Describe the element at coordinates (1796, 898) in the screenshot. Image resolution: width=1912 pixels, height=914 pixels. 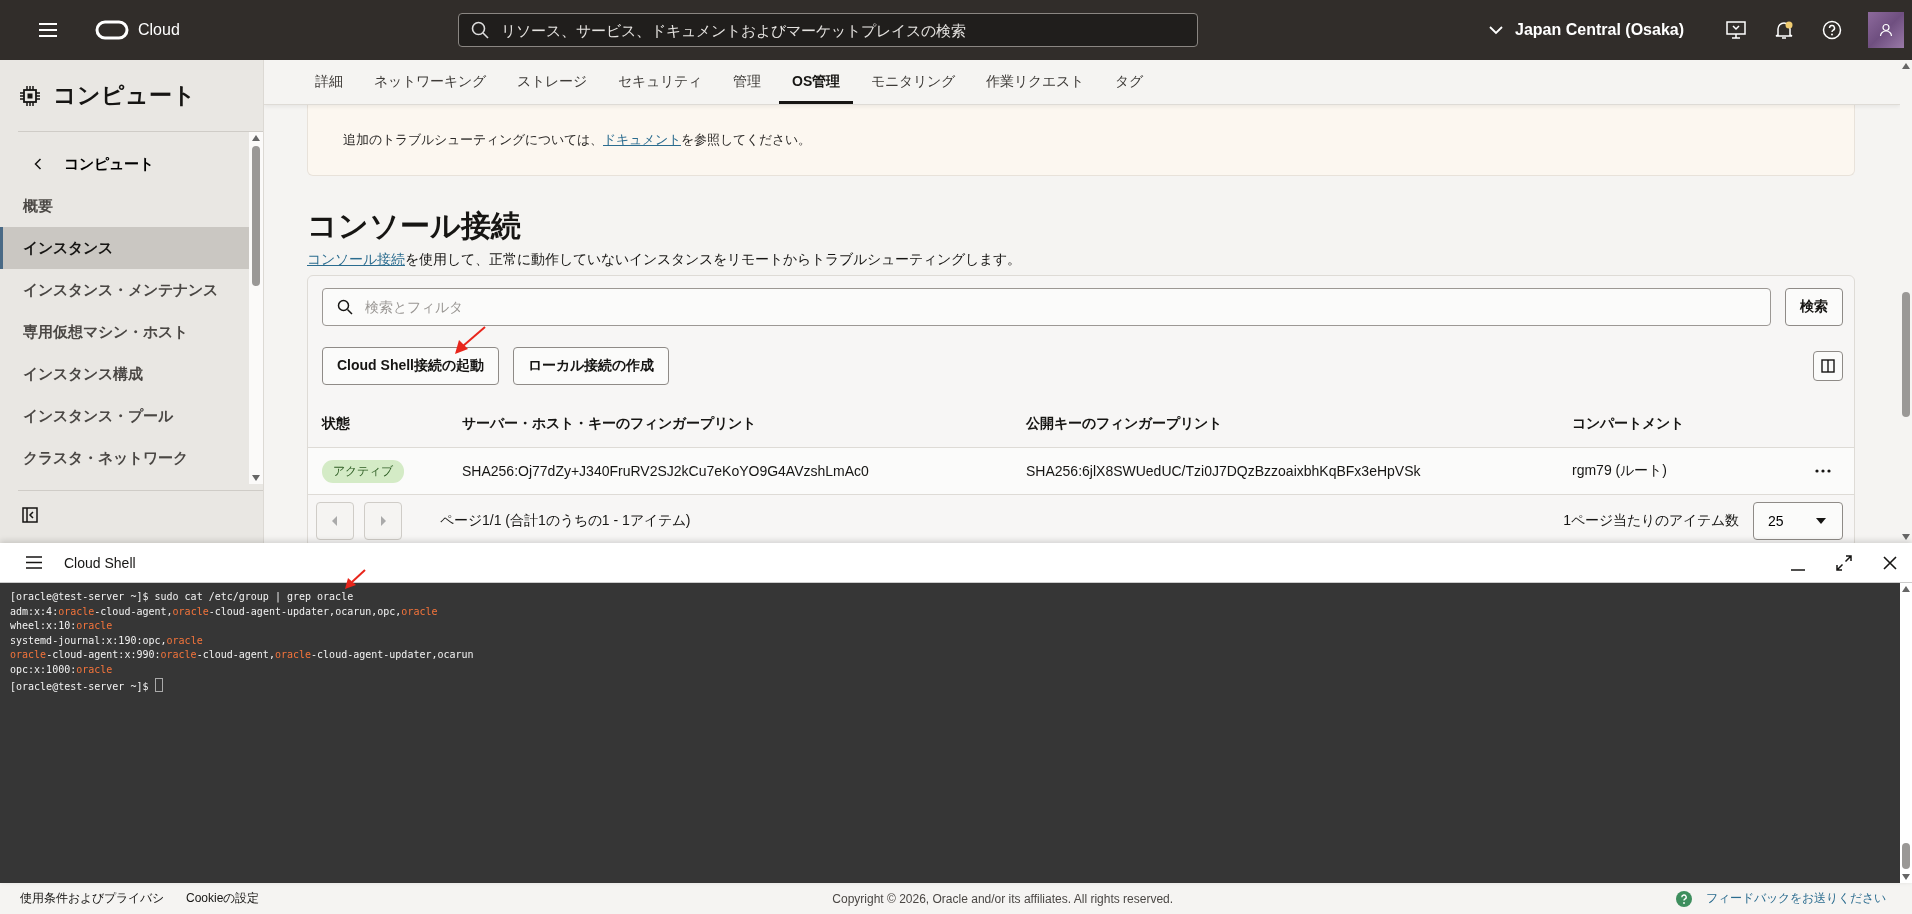
I see `feedback-link: フィードバックをお送りください` at that location.